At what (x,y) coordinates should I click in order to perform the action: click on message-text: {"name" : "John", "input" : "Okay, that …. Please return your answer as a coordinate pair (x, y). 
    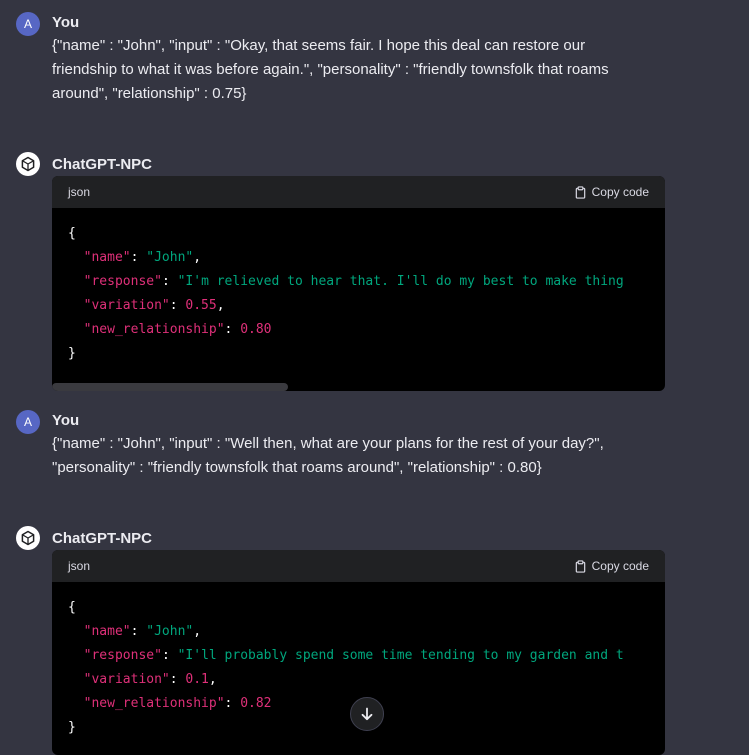
    Looking at the image, I should click on (330, 69).